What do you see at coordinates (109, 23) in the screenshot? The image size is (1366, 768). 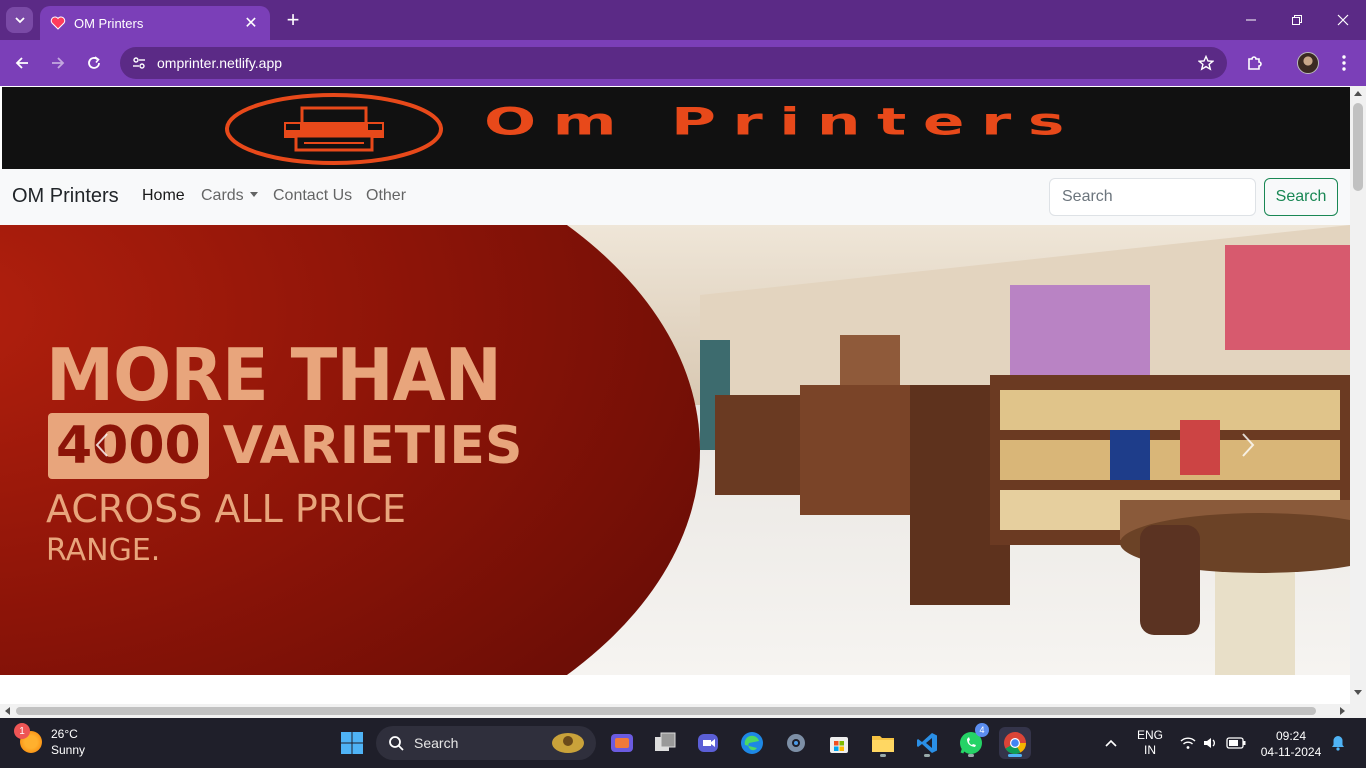 I see `tab-title: OM Printers` at bounding box center [109, 23].